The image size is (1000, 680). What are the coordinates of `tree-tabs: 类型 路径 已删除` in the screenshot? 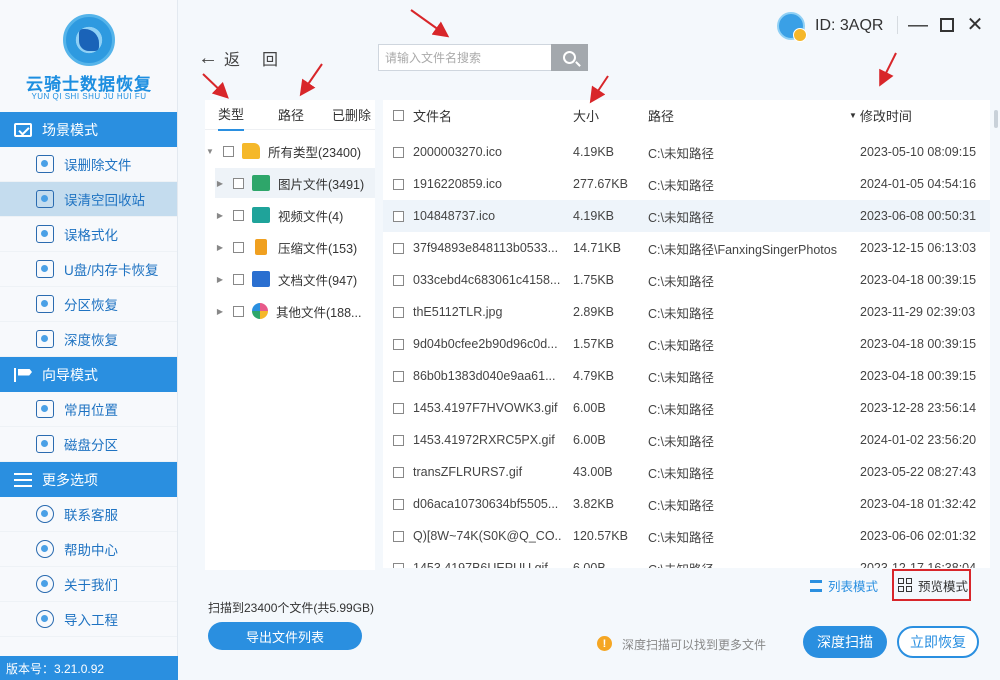 It's located at (290, 115).